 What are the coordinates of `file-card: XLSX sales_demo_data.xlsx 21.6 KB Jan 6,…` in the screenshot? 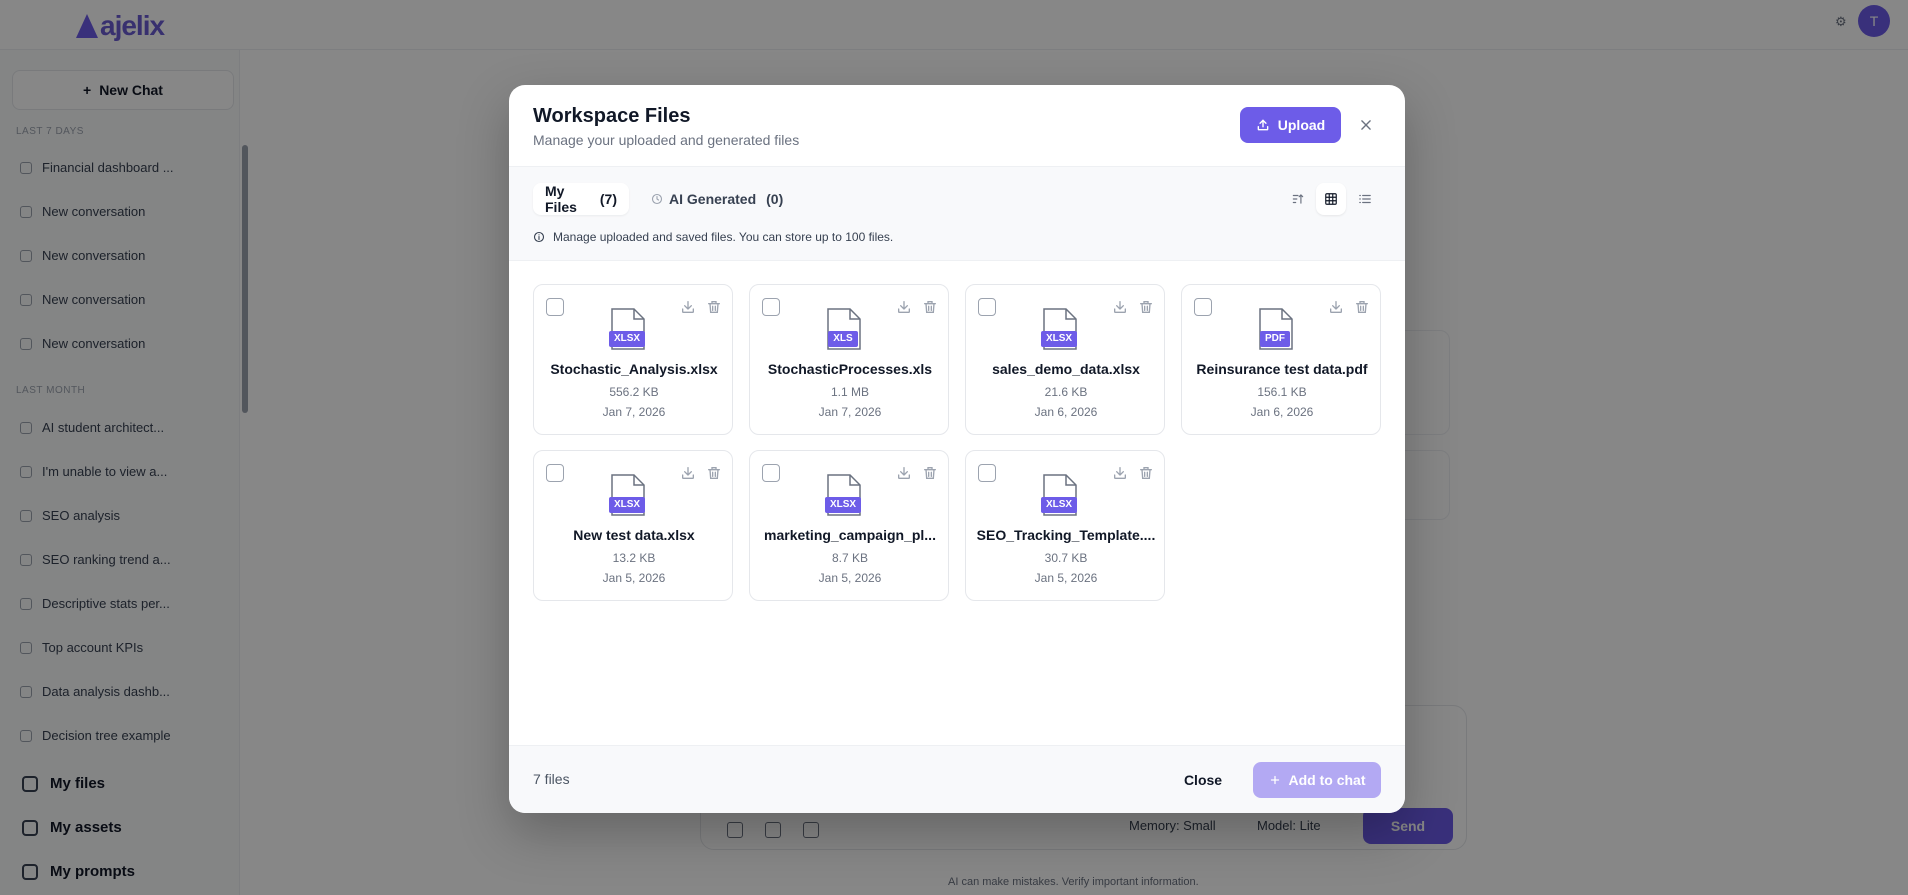 It's located at (1065, 359).